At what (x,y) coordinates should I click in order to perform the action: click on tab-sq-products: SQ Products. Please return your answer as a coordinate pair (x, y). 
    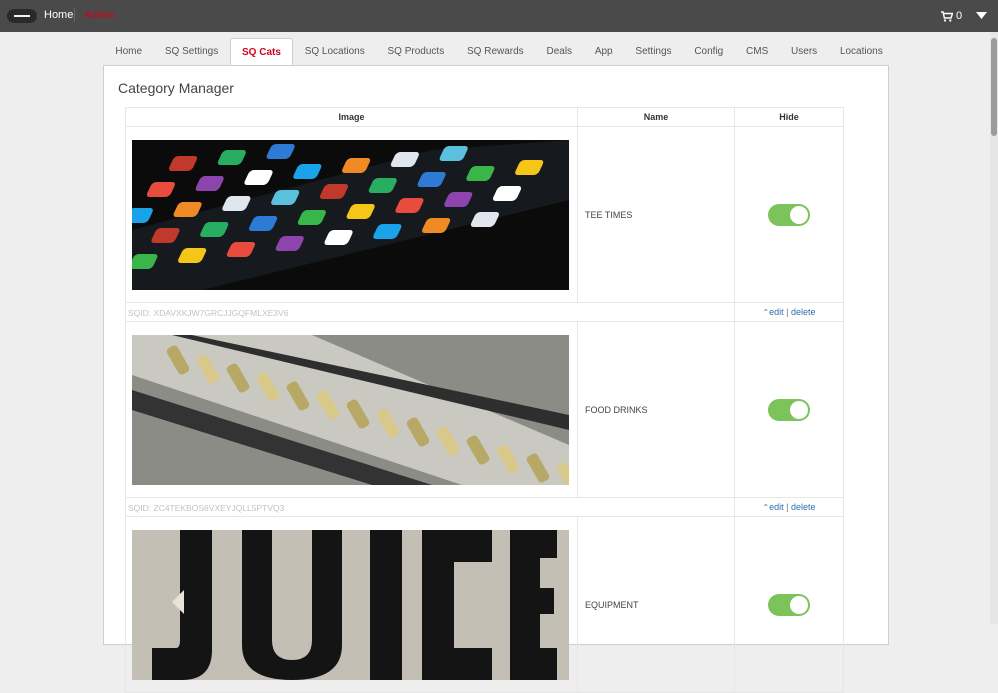
    Looking at the image, I should click on (415, 51).